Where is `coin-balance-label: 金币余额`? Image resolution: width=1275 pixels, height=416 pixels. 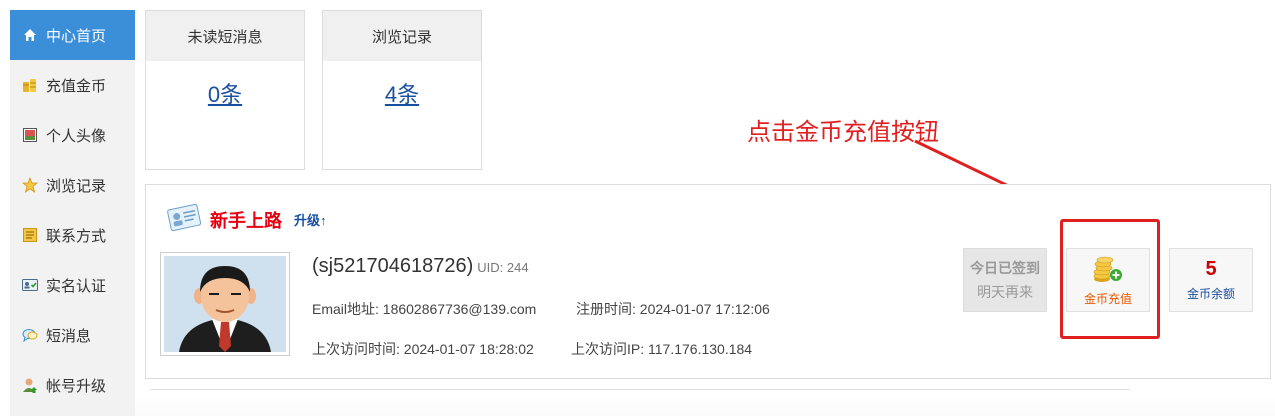 coin-balance-label: 金币余额 is located at coordinates (1210, 294).